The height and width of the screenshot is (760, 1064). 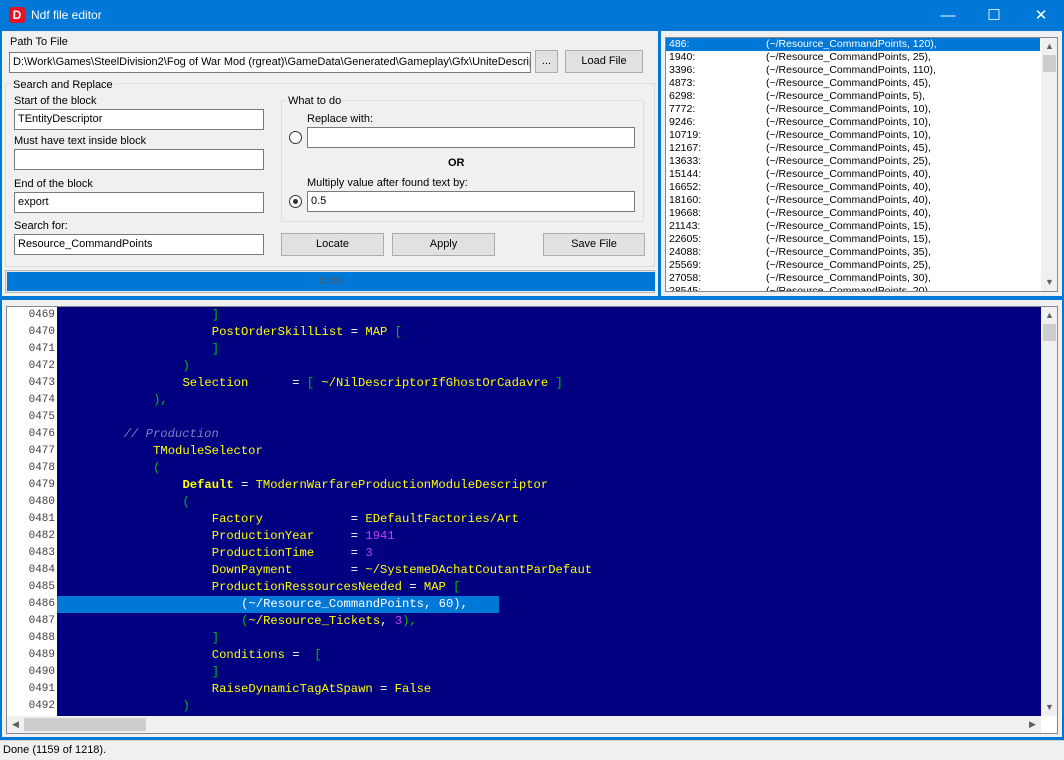 What do you see at coordinates (237, 621) in the screenshot?
I see `code-line: (~/Resource_Tickets, 3),` at bounding box center [237, 621].